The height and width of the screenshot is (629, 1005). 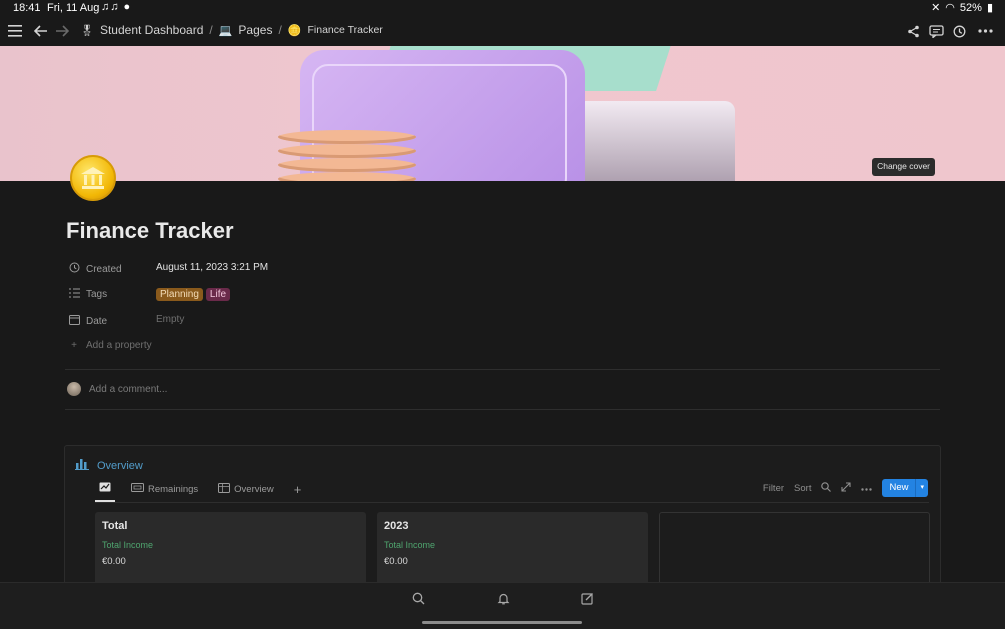 I want to click on avatar, so click(x=74, y=389).